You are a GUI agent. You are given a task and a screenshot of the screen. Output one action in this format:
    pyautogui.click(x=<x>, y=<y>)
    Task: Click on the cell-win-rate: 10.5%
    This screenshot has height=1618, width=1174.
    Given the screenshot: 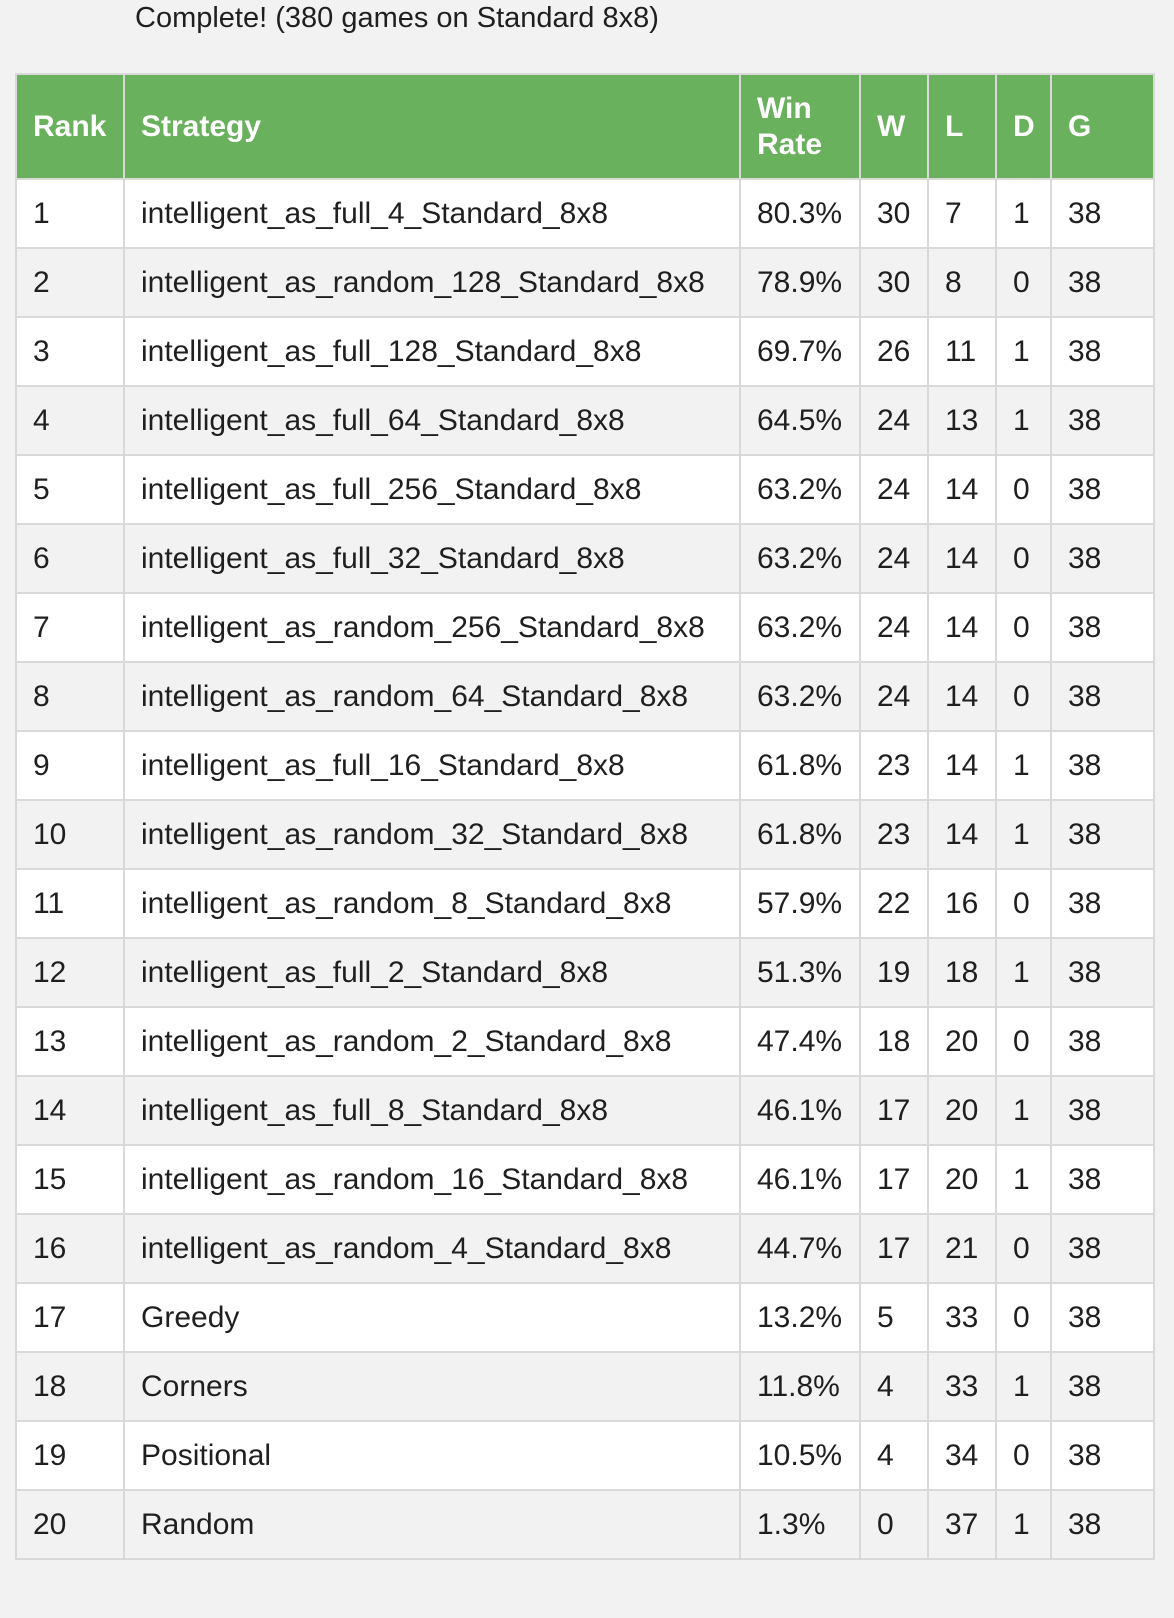 What is the action you would take?
    pyautogui.click(x=800, y=1455)
    